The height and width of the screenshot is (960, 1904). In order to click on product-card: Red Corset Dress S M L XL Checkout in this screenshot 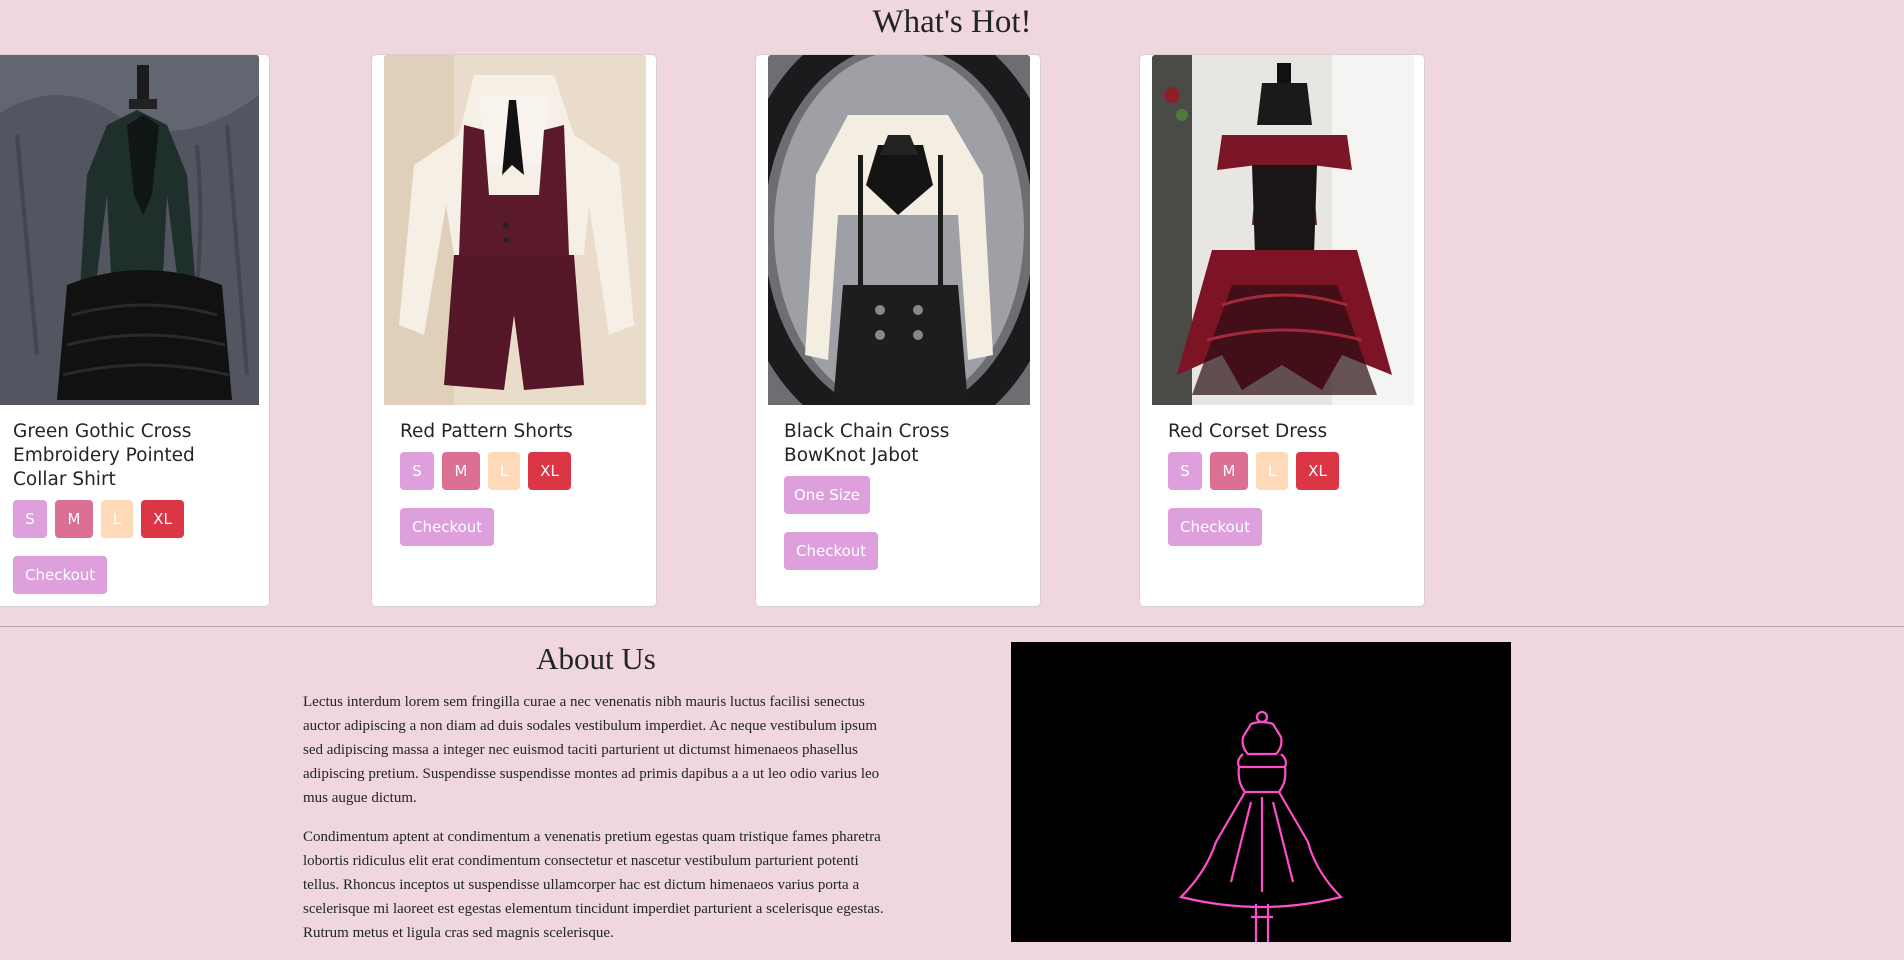, I will do `click(1282, 330)`.